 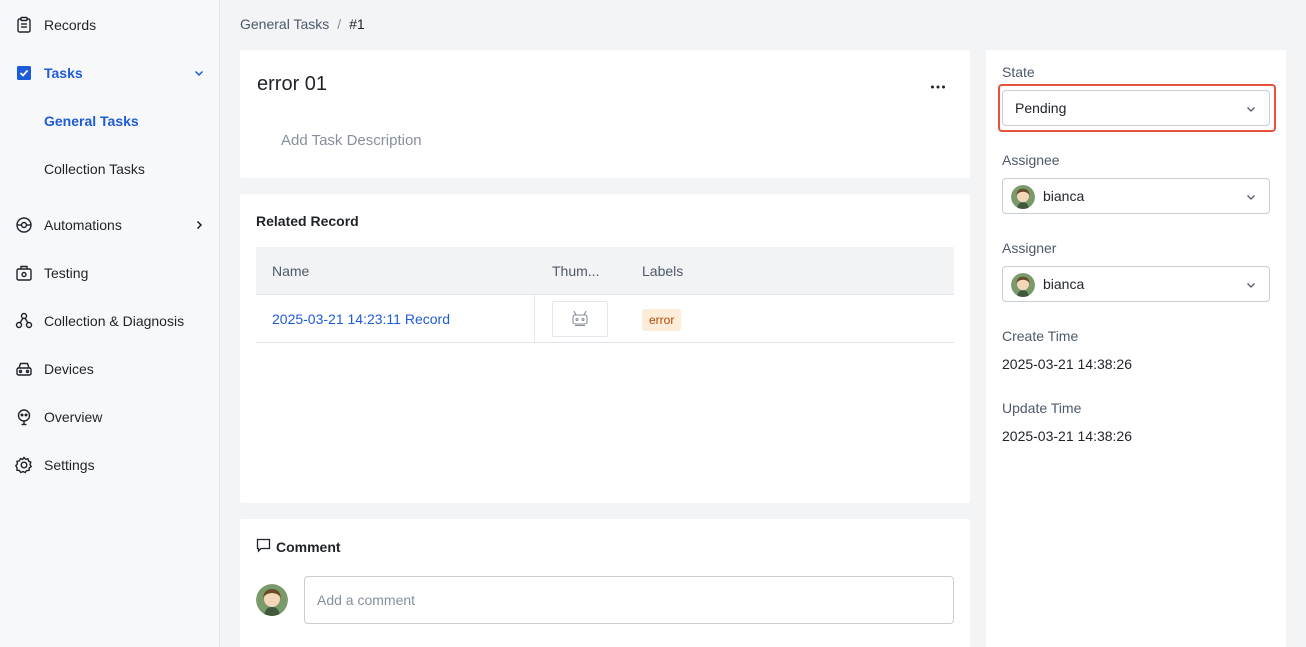 I want to click on breadcrumb-current: #1, so click(x=357, y=24).